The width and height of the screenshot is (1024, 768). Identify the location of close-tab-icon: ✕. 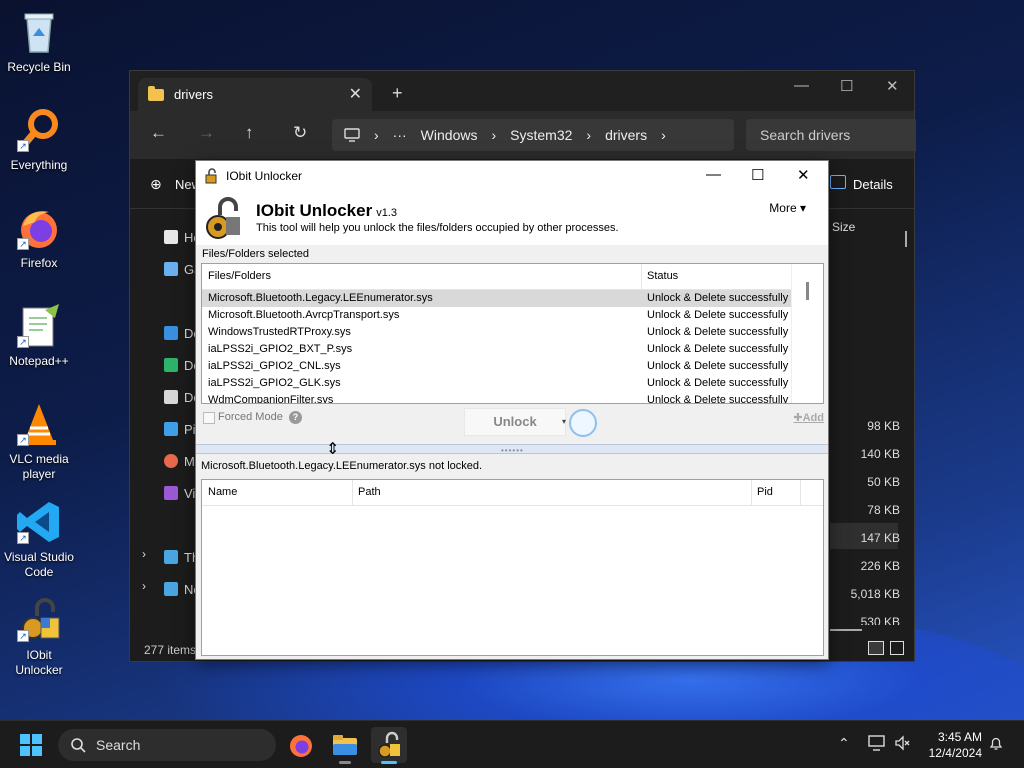
(355, 94).